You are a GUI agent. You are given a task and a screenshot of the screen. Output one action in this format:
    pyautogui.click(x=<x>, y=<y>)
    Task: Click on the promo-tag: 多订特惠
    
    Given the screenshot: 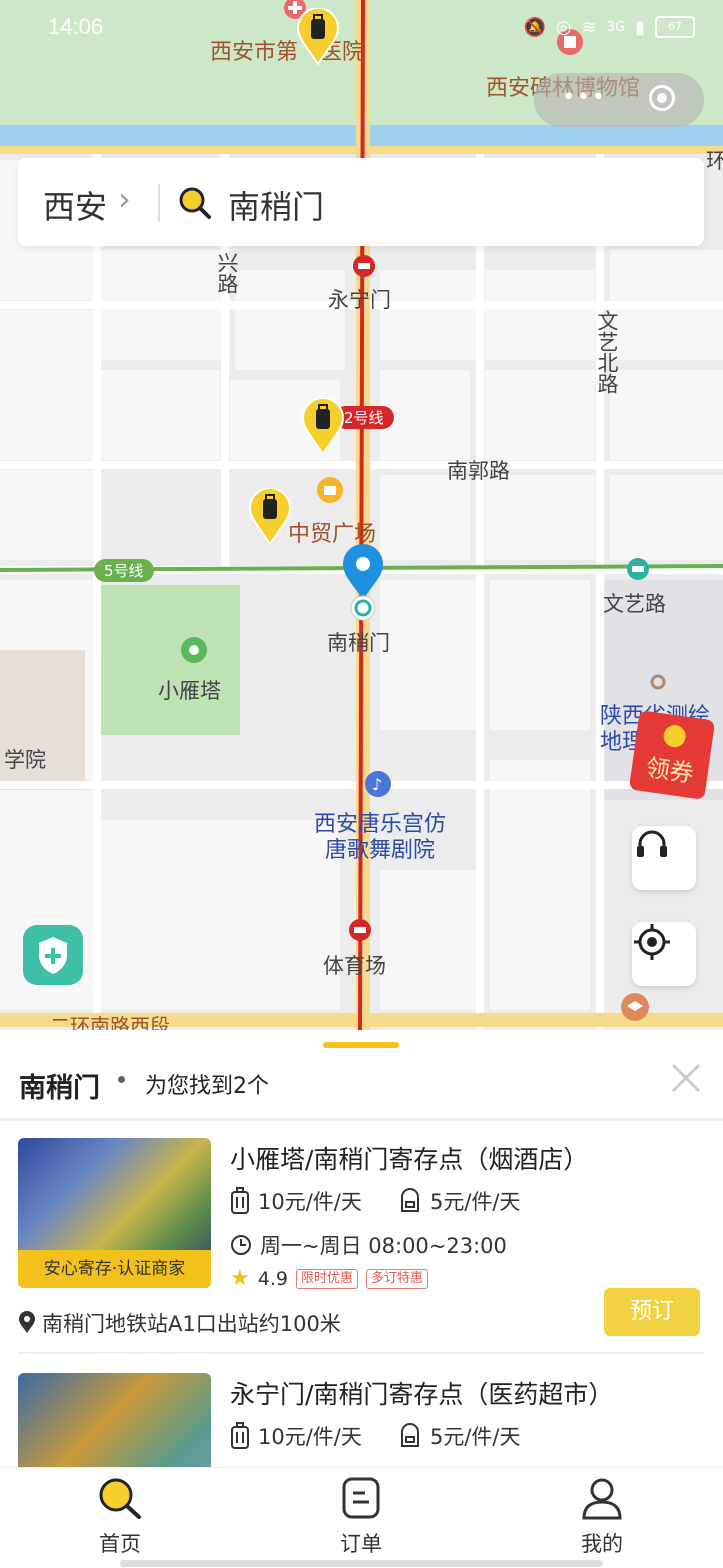 What is the action you would take?
    pyautogui.click(x=396, y=1278)
    